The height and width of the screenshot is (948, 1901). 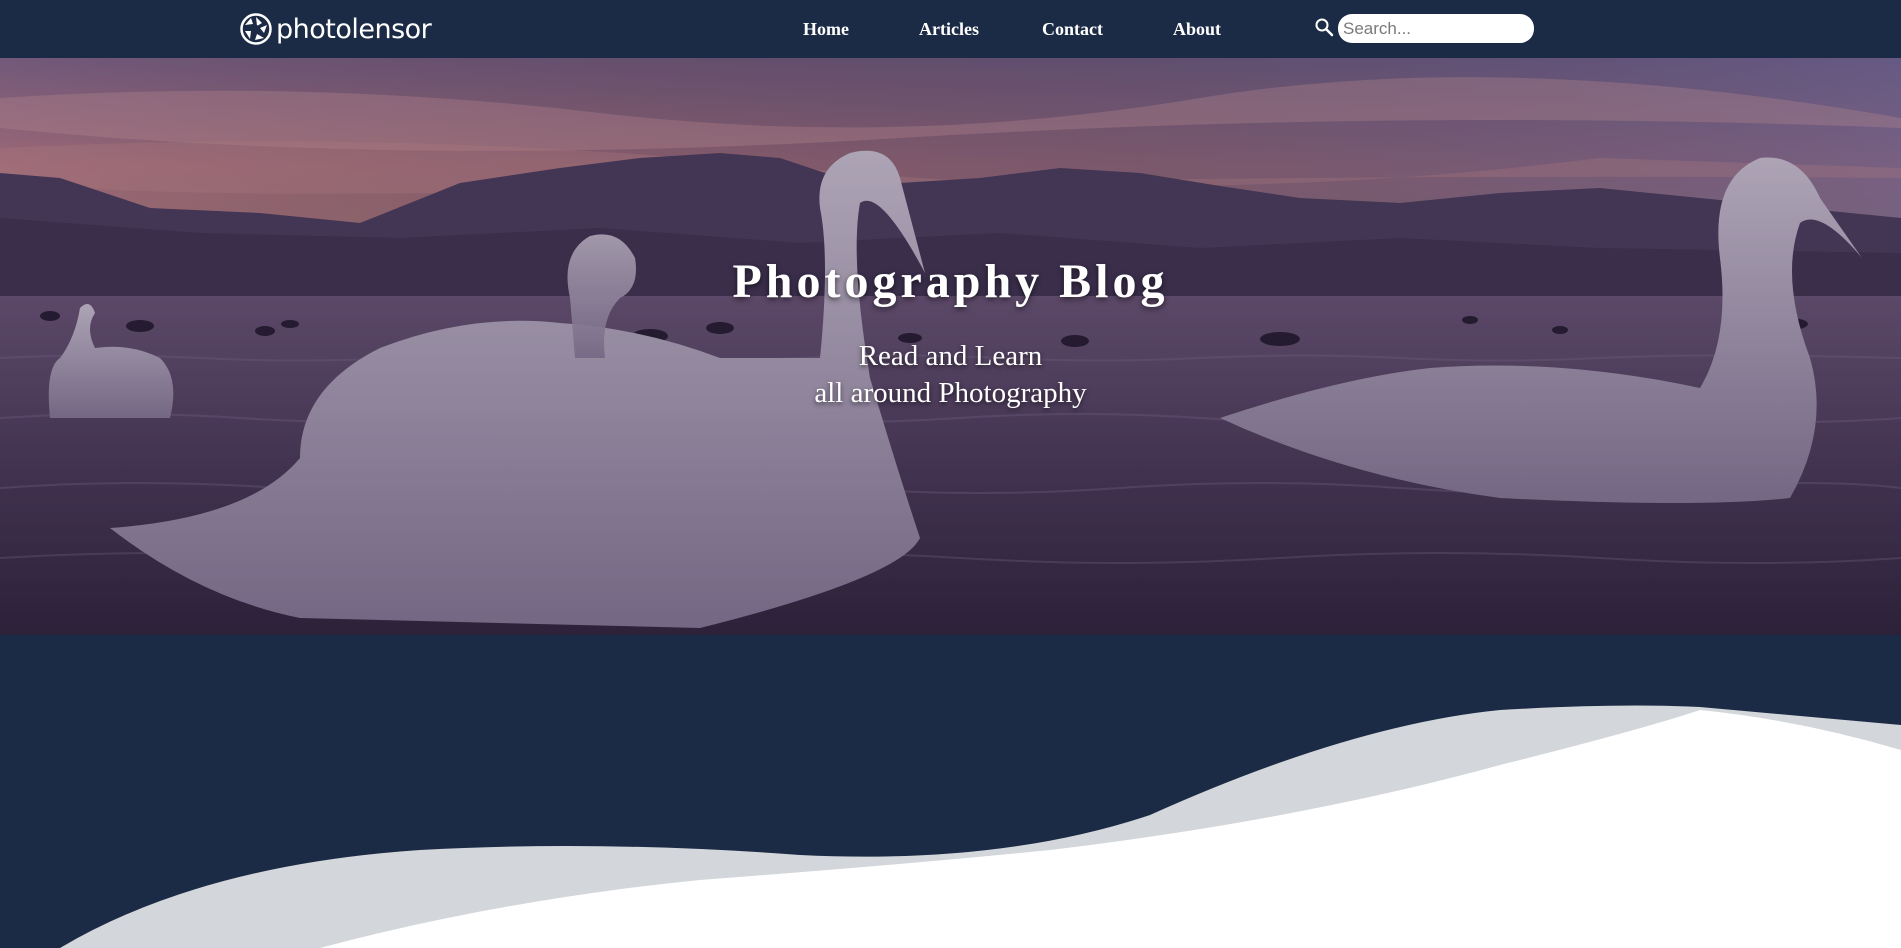 What do you see at coordinates (950, 356) in the screenshot?
I see `hero-subtitle-line1: Read and Learn` at bounding box center [950, 356].